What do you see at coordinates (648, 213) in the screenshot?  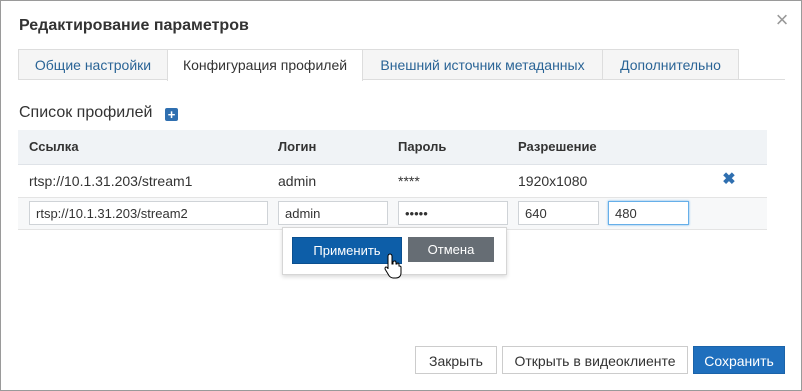 I see `height-input` at bounding box center [648, 213].